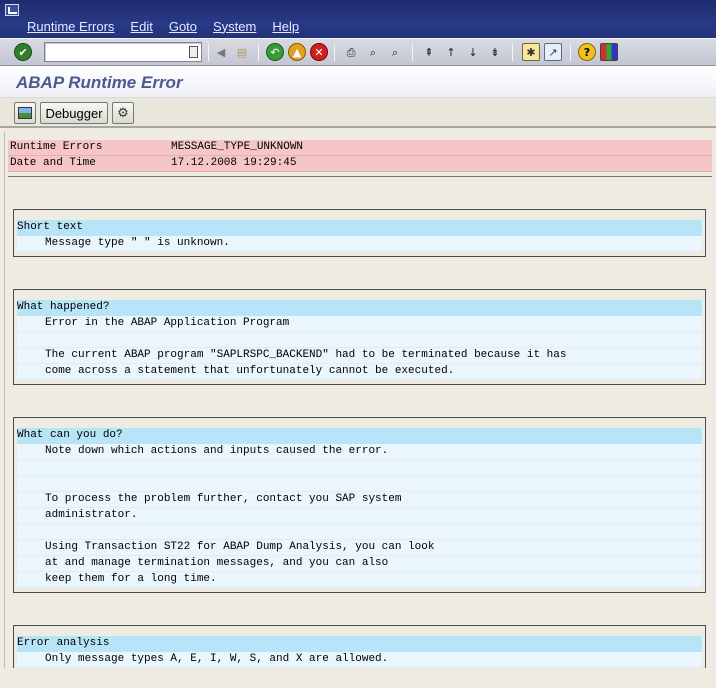 Image resolution: width=716 pixels, height=688 pixels. I want to click on command-history-icon, so click(193, 52).